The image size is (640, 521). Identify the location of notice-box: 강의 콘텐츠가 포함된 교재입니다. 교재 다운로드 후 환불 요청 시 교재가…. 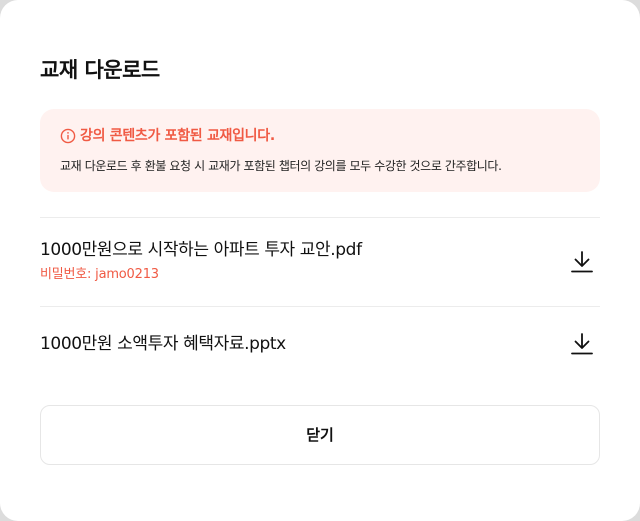
(320, 150).